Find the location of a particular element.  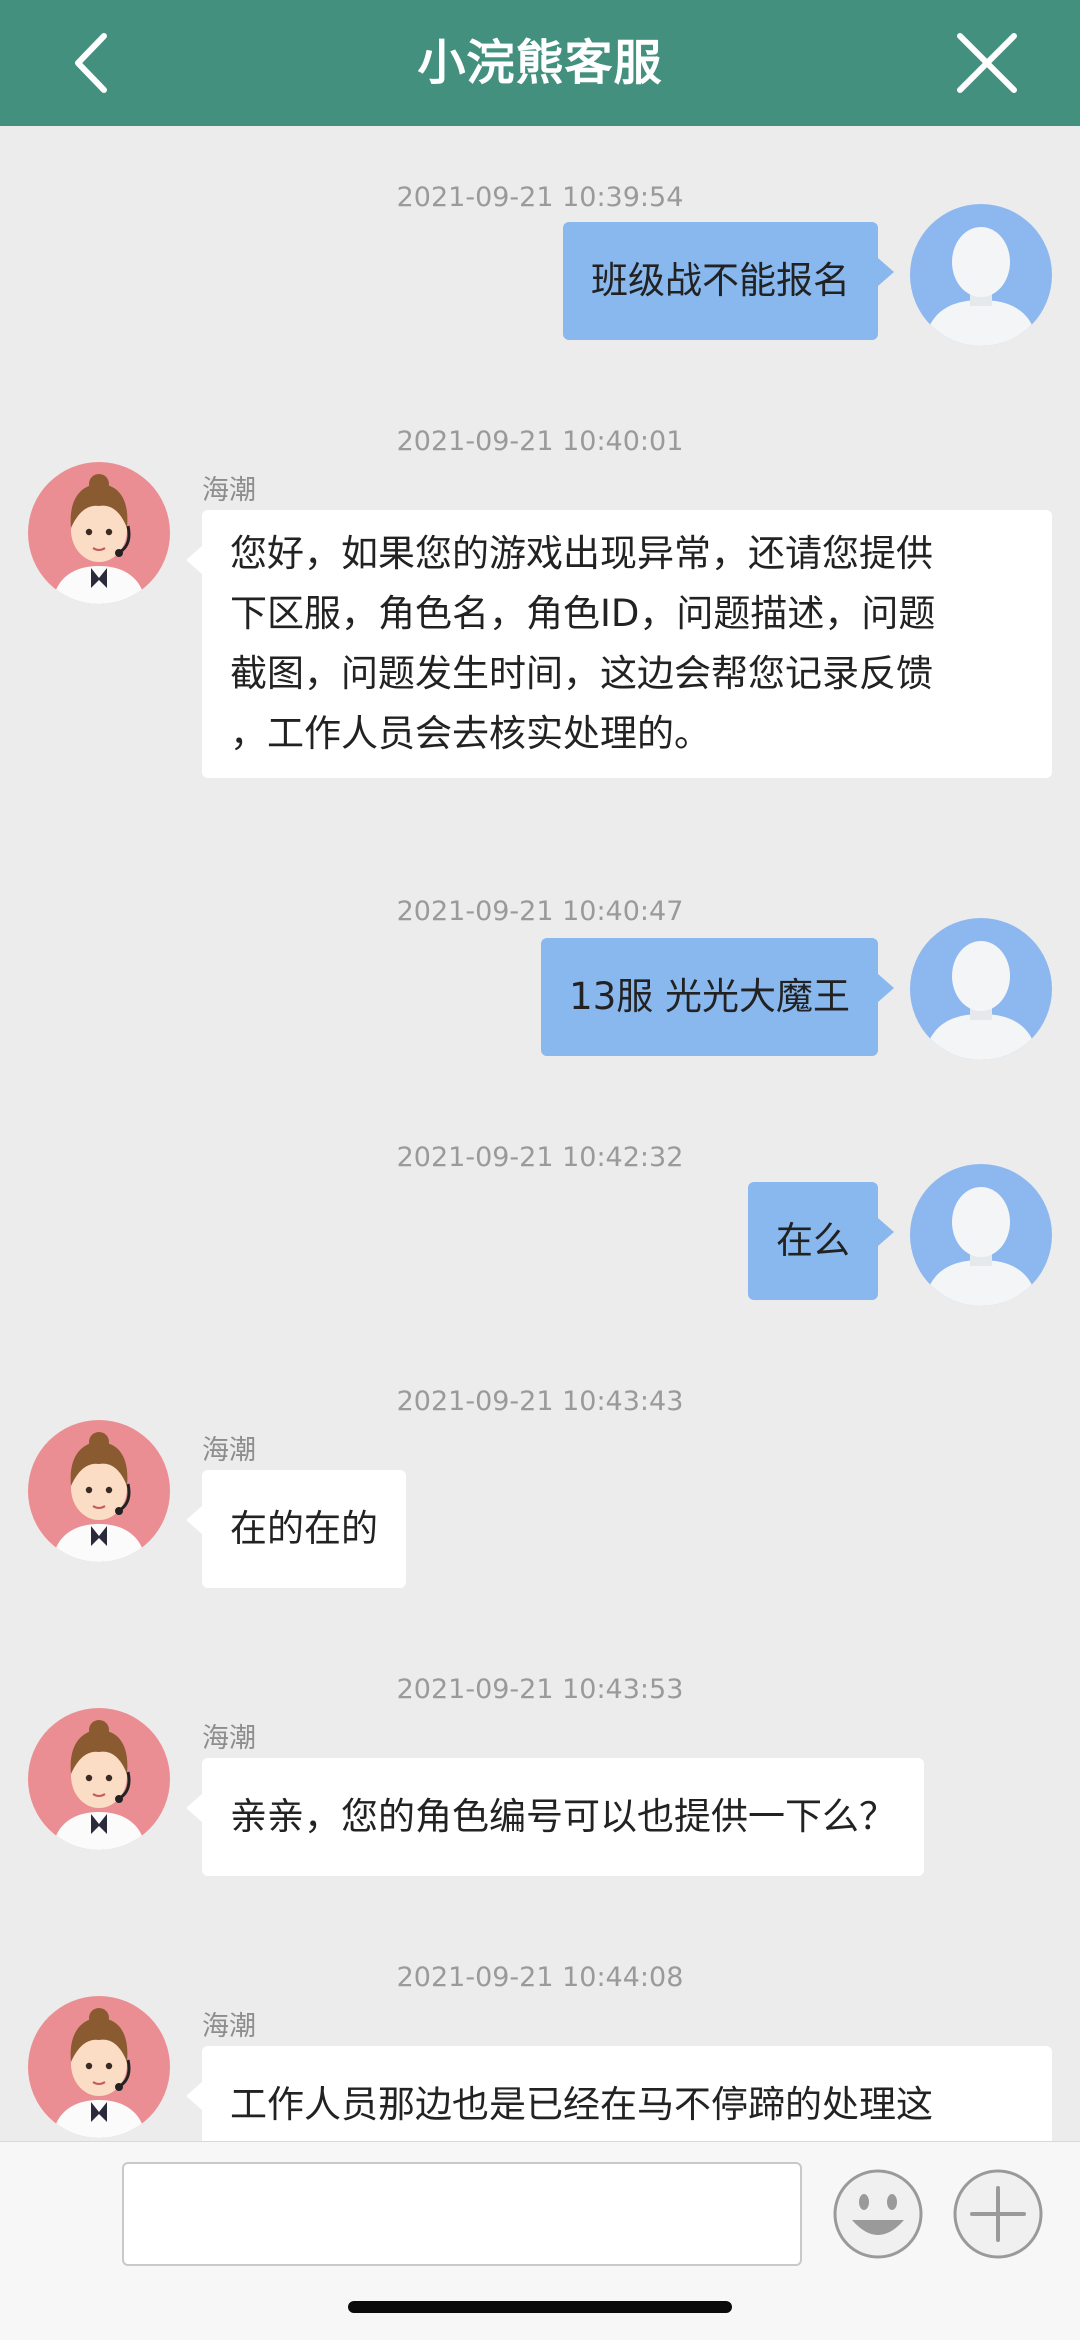

message-timestamp: 2021-09-21 10:42:32 is located at coordinates (540, 1157).